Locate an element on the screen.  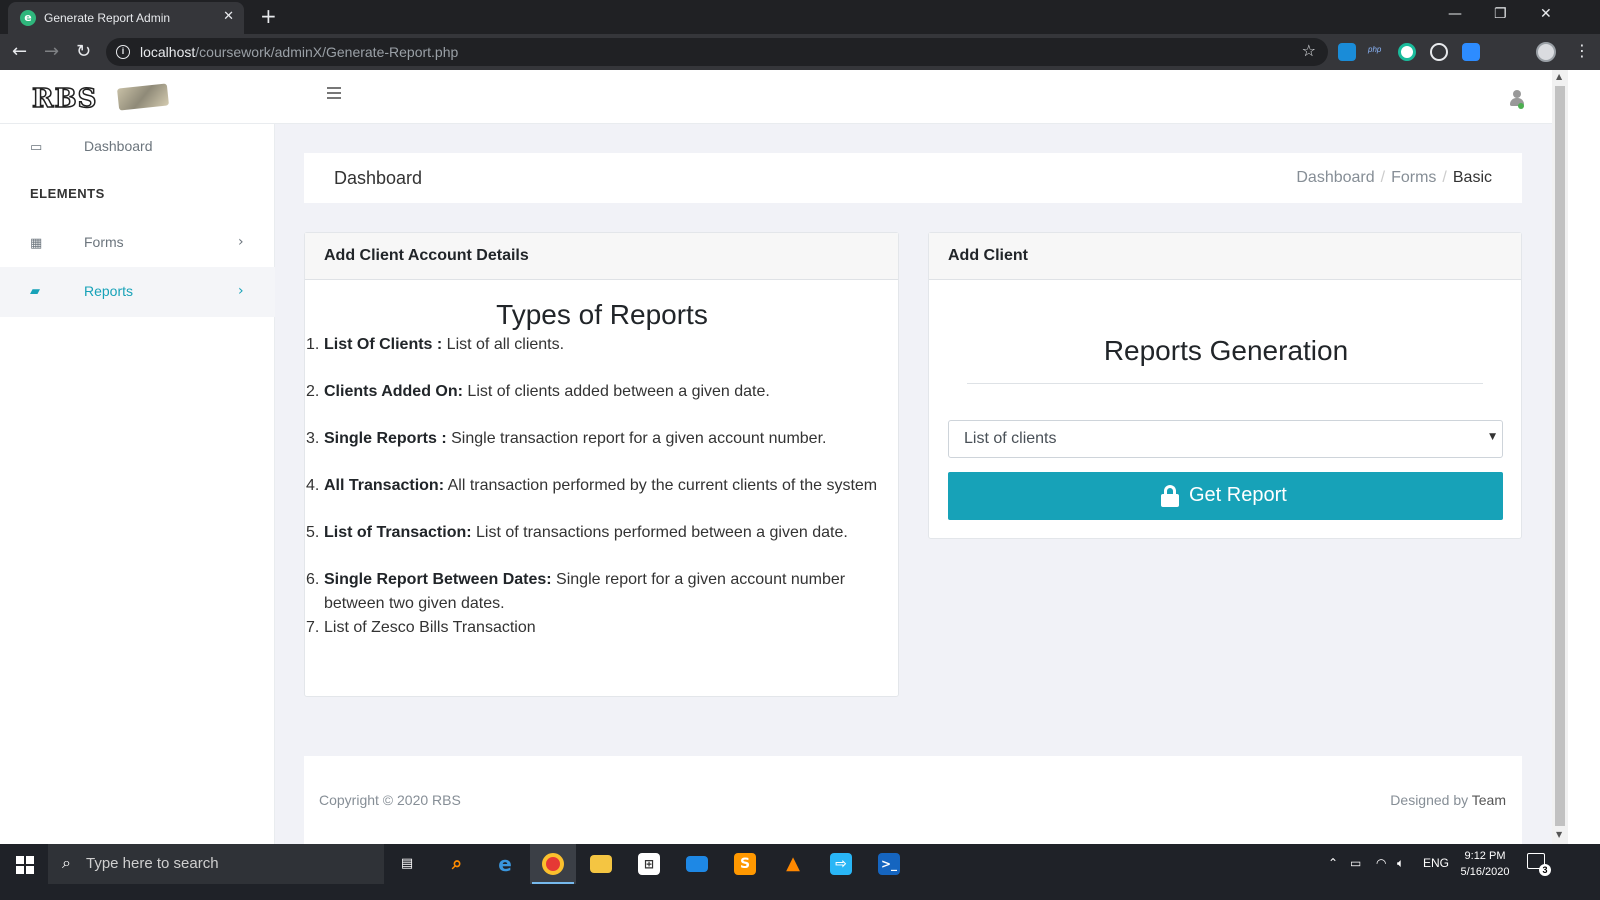
sidebar-section-heading: ELEMENTS is located at coordinates (67, 193).